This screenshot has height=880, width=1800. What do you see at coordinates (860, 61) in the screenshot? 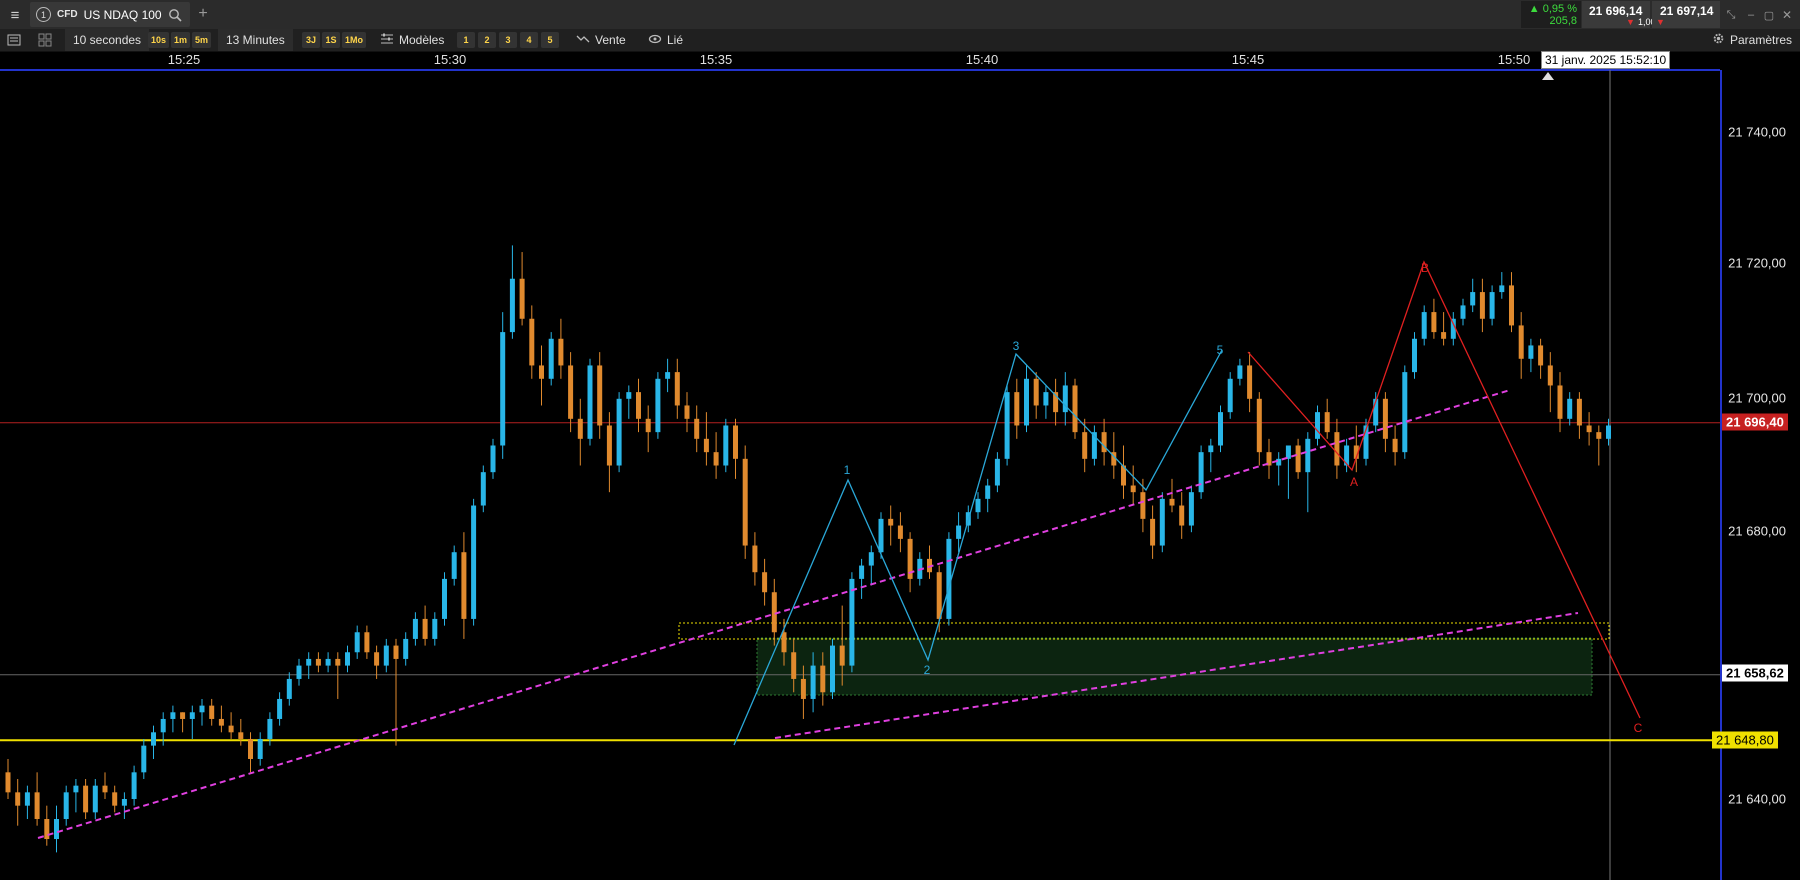
I see `time-axis: 15:25 15:30 15:35 15:40 15:45 15:50` at bounding box center [860, 61].